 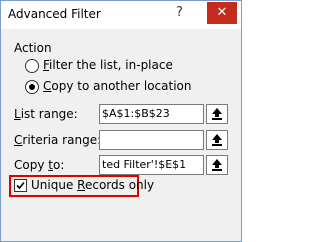 What do you see at coordinates (92, 185) in the screenshot?
I see `unique-records-label: Unique Records only` at bounding box center [92, 185].